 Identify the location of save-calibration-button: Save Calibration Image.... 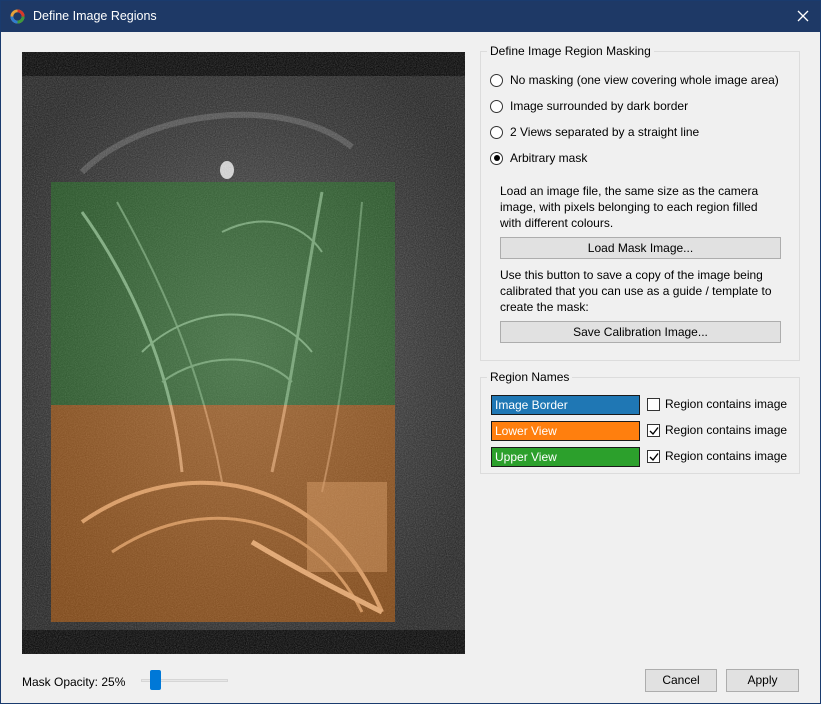
(640, 332).